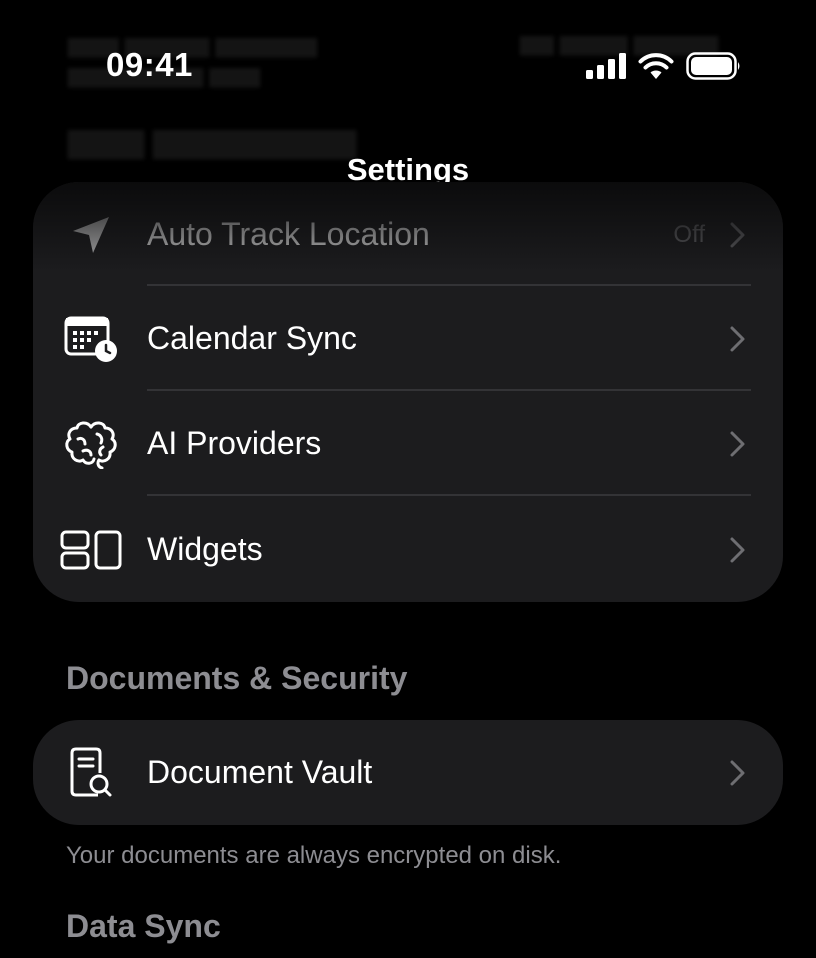  What do you see at coordinates (288, 234) in the screenshot?
I see `row-label: Auto Track Location` at bounding box center [288, 234].